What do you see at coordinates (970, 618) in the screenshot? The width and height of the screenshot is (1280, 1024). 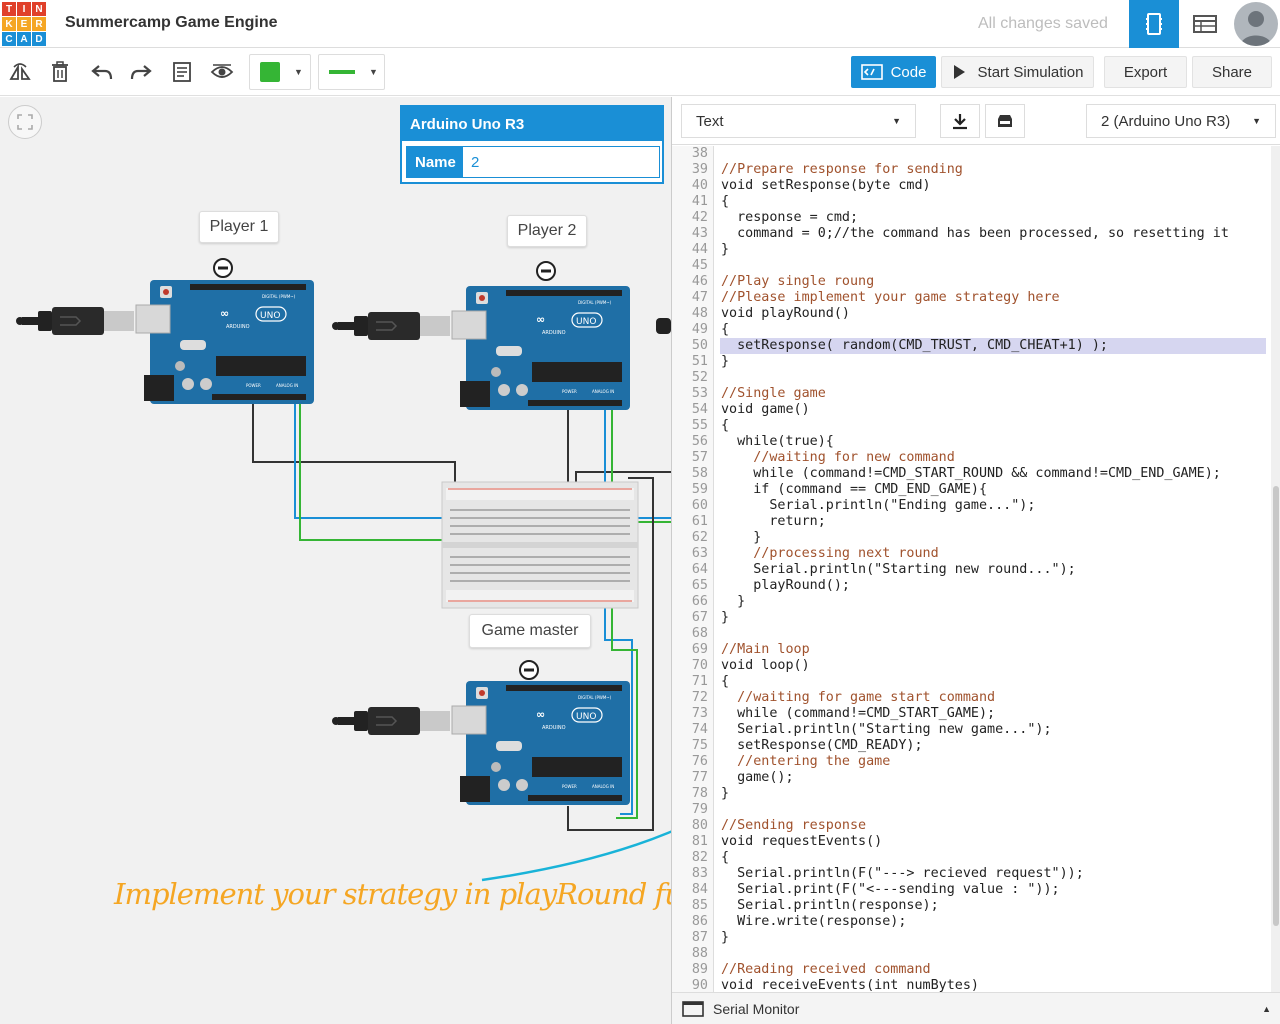 I see `code-line: 67}` at bounding box center [970, 618].